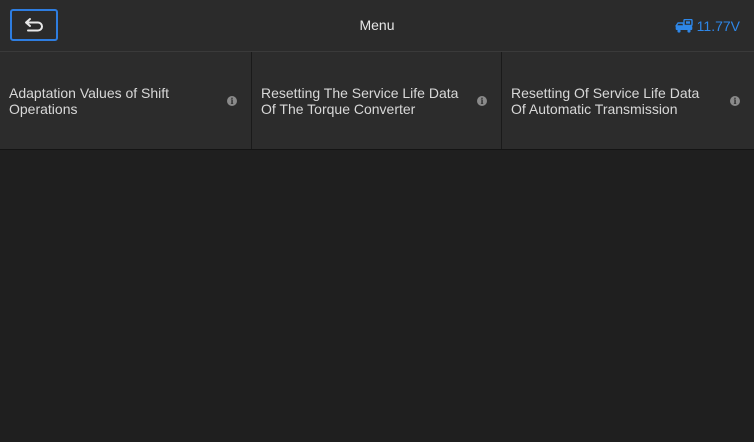  I want to click on page-title: Menu, so click(377, 25).